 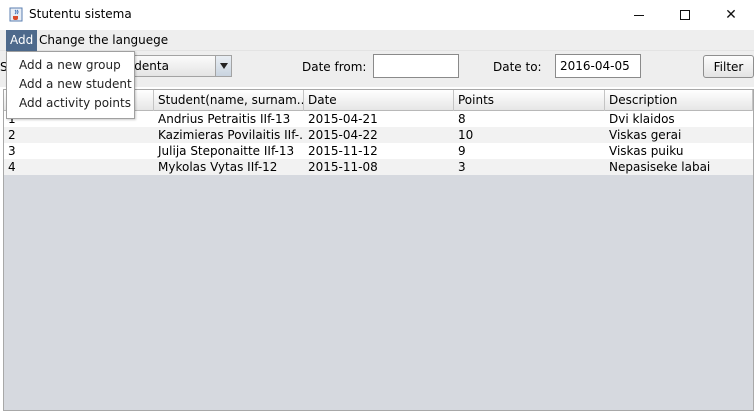 What do you see at coordinates (80, 14) in the screenshot?
I see `window-title: Stutentu sistema` at bounding box center [80, 14].